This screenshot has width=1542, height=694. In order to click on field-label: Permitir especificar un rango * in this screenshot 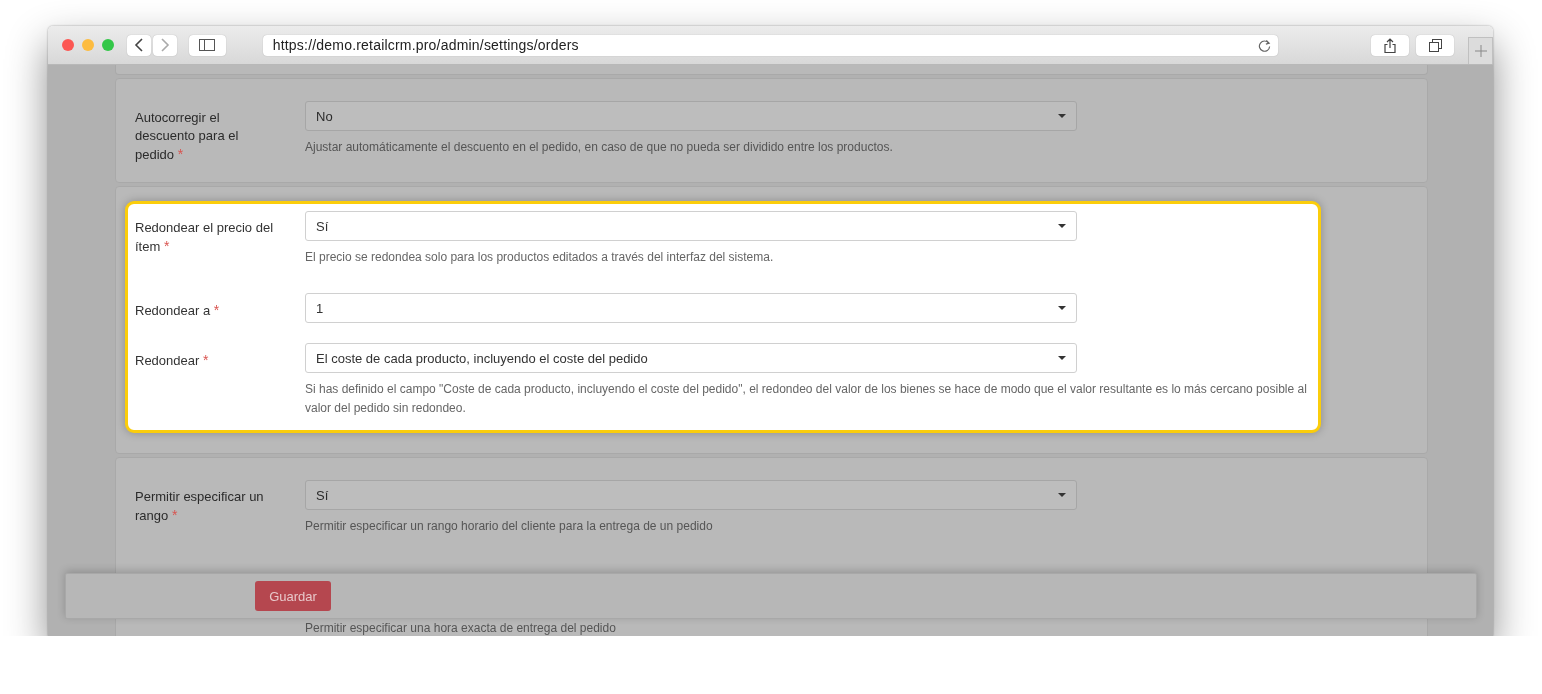, I will do `click(199, 506)`.